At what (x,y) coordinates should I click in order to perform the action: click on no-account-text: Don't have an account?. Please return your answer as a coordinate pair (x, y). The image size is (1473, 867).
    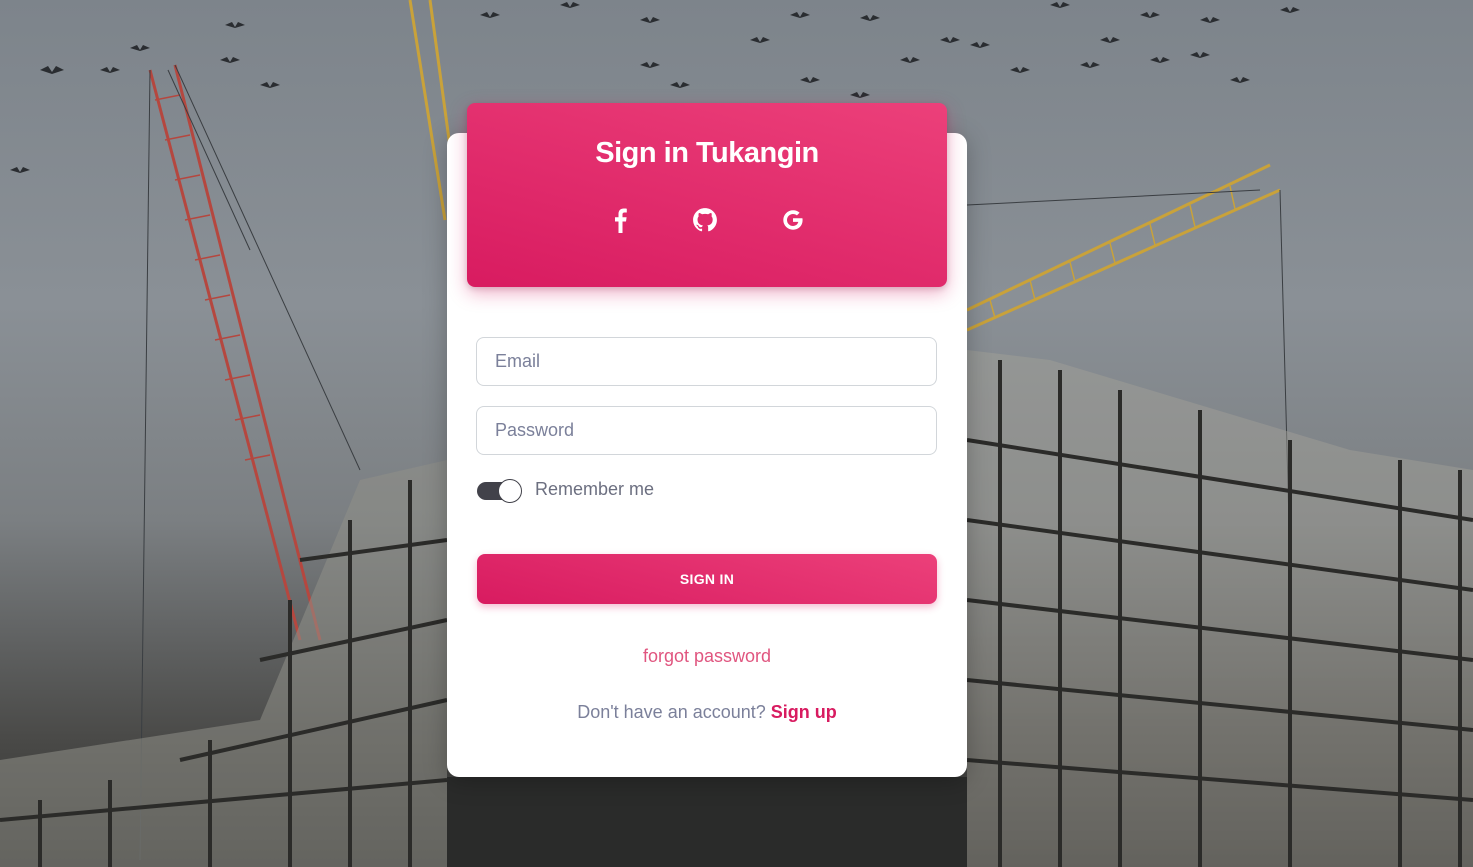
    Looking at the image, I should click on (671, 712).